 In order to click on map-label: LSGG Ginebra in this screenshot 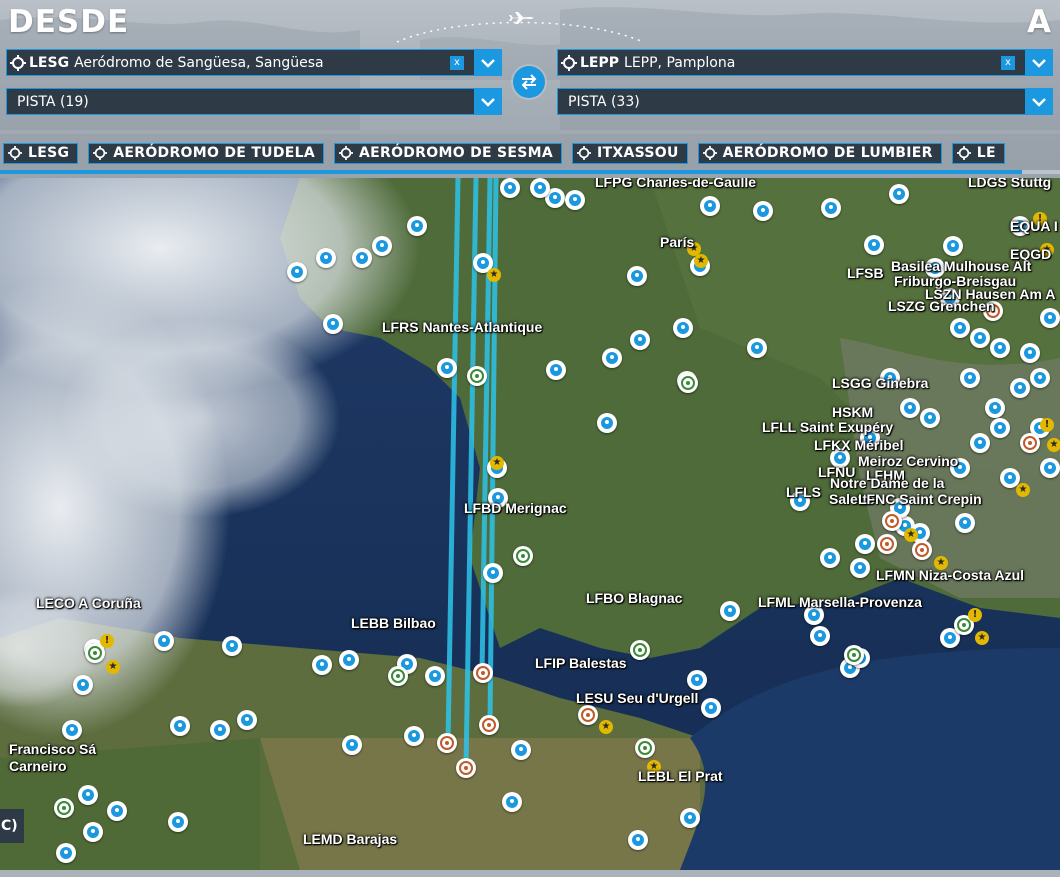, I will do `click(880, 383)`.